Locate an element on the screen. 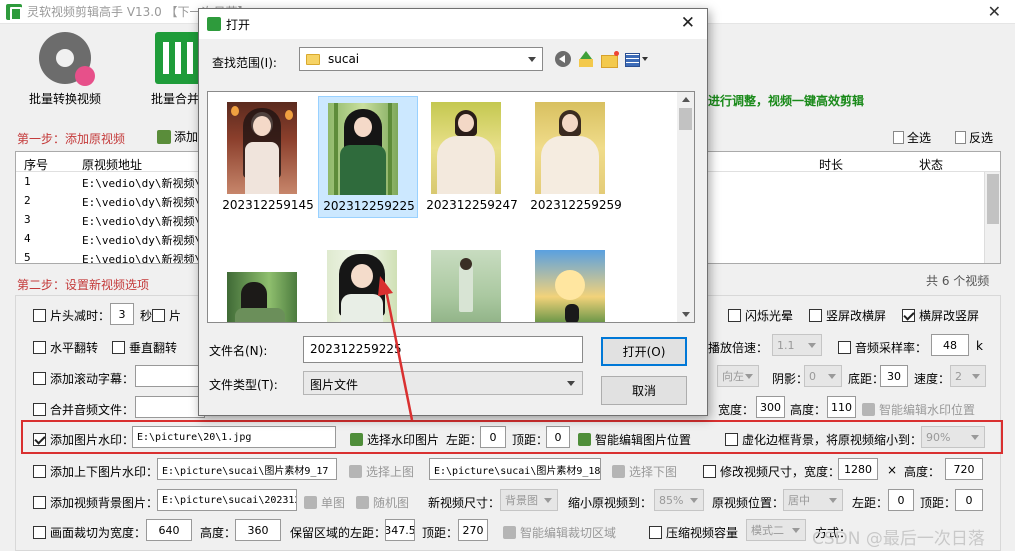 This screenshot has height=551, width=1015. merge-audio-input is located at coordinates (170, 407).